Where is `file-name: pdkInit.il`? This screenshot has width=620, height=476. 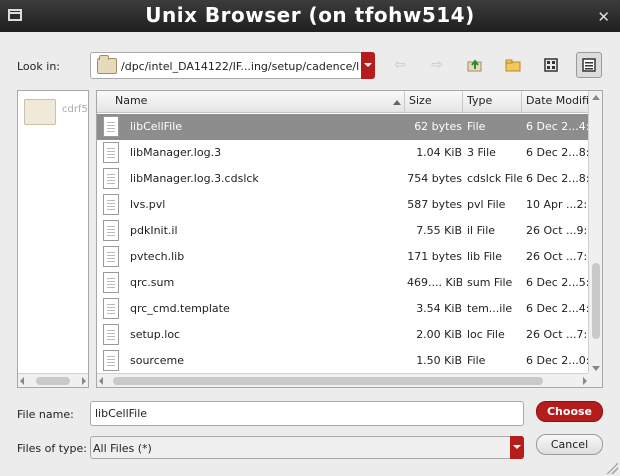
file-name: pdkInit.il is located at coordinates (154, 230).